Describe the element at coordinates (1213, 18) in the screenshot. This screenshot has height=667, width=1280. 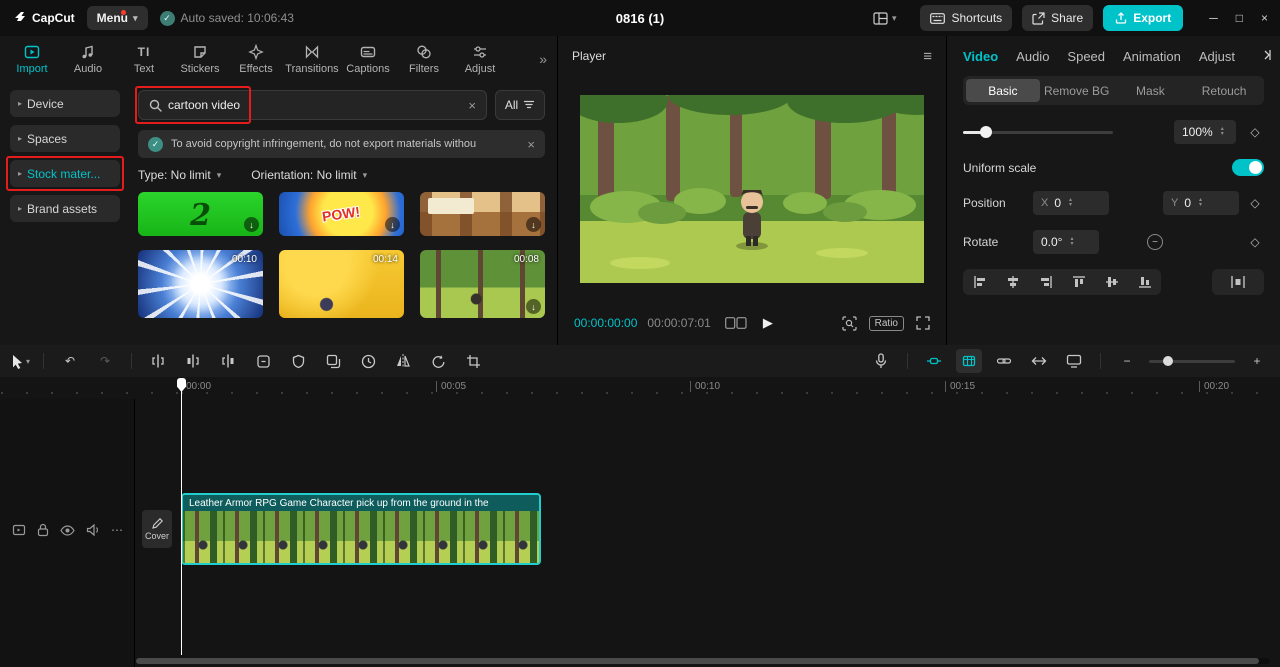
I see `minimize-button: ─` at that location.